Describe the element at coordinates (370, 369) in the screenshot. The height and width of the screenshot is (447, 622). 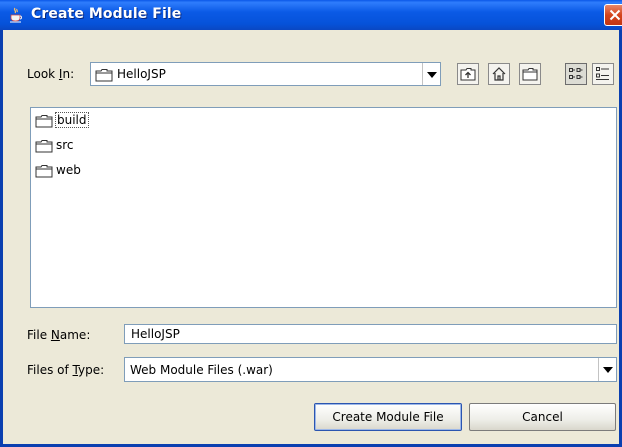
I see `files-of-type-combo: Web Module Files (.war)` at that location.